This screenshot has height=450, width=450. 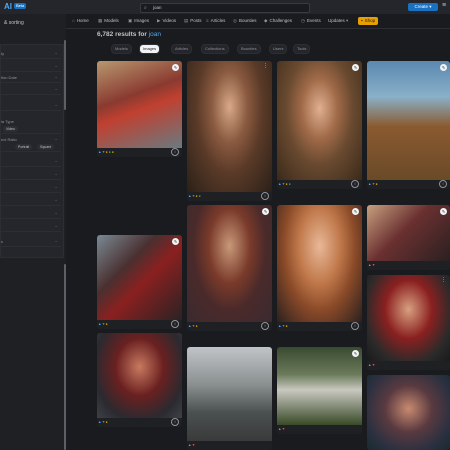 I want to click on image-card: ⋮ ▲ ♥ ● ● i, so click(x=229, y=131).